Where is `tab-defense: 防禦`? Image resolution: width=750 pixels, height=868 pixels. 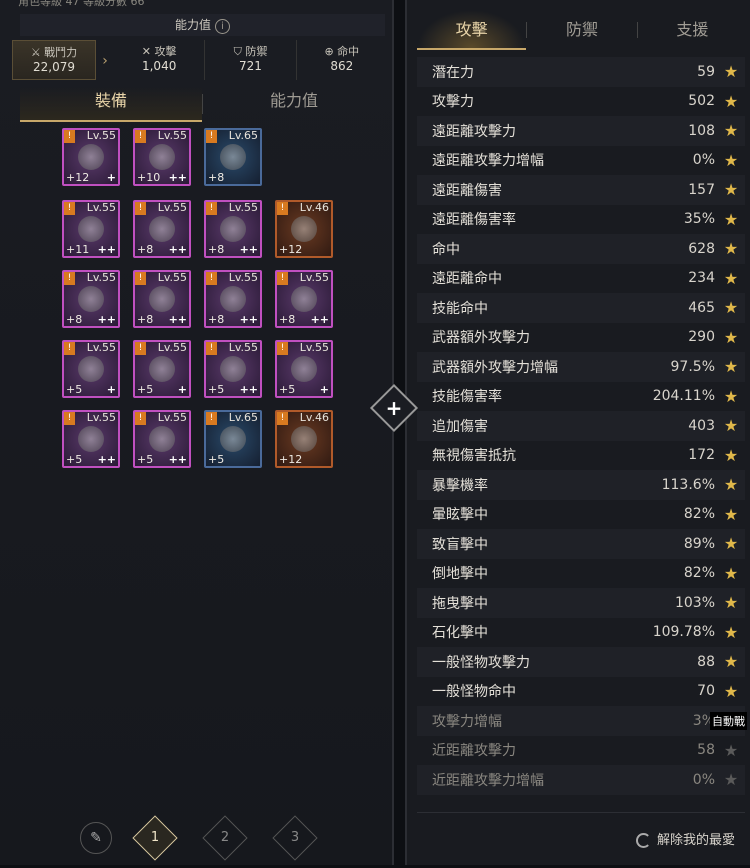
tab-defense: 防禦 is located at coordinates (581, 30).